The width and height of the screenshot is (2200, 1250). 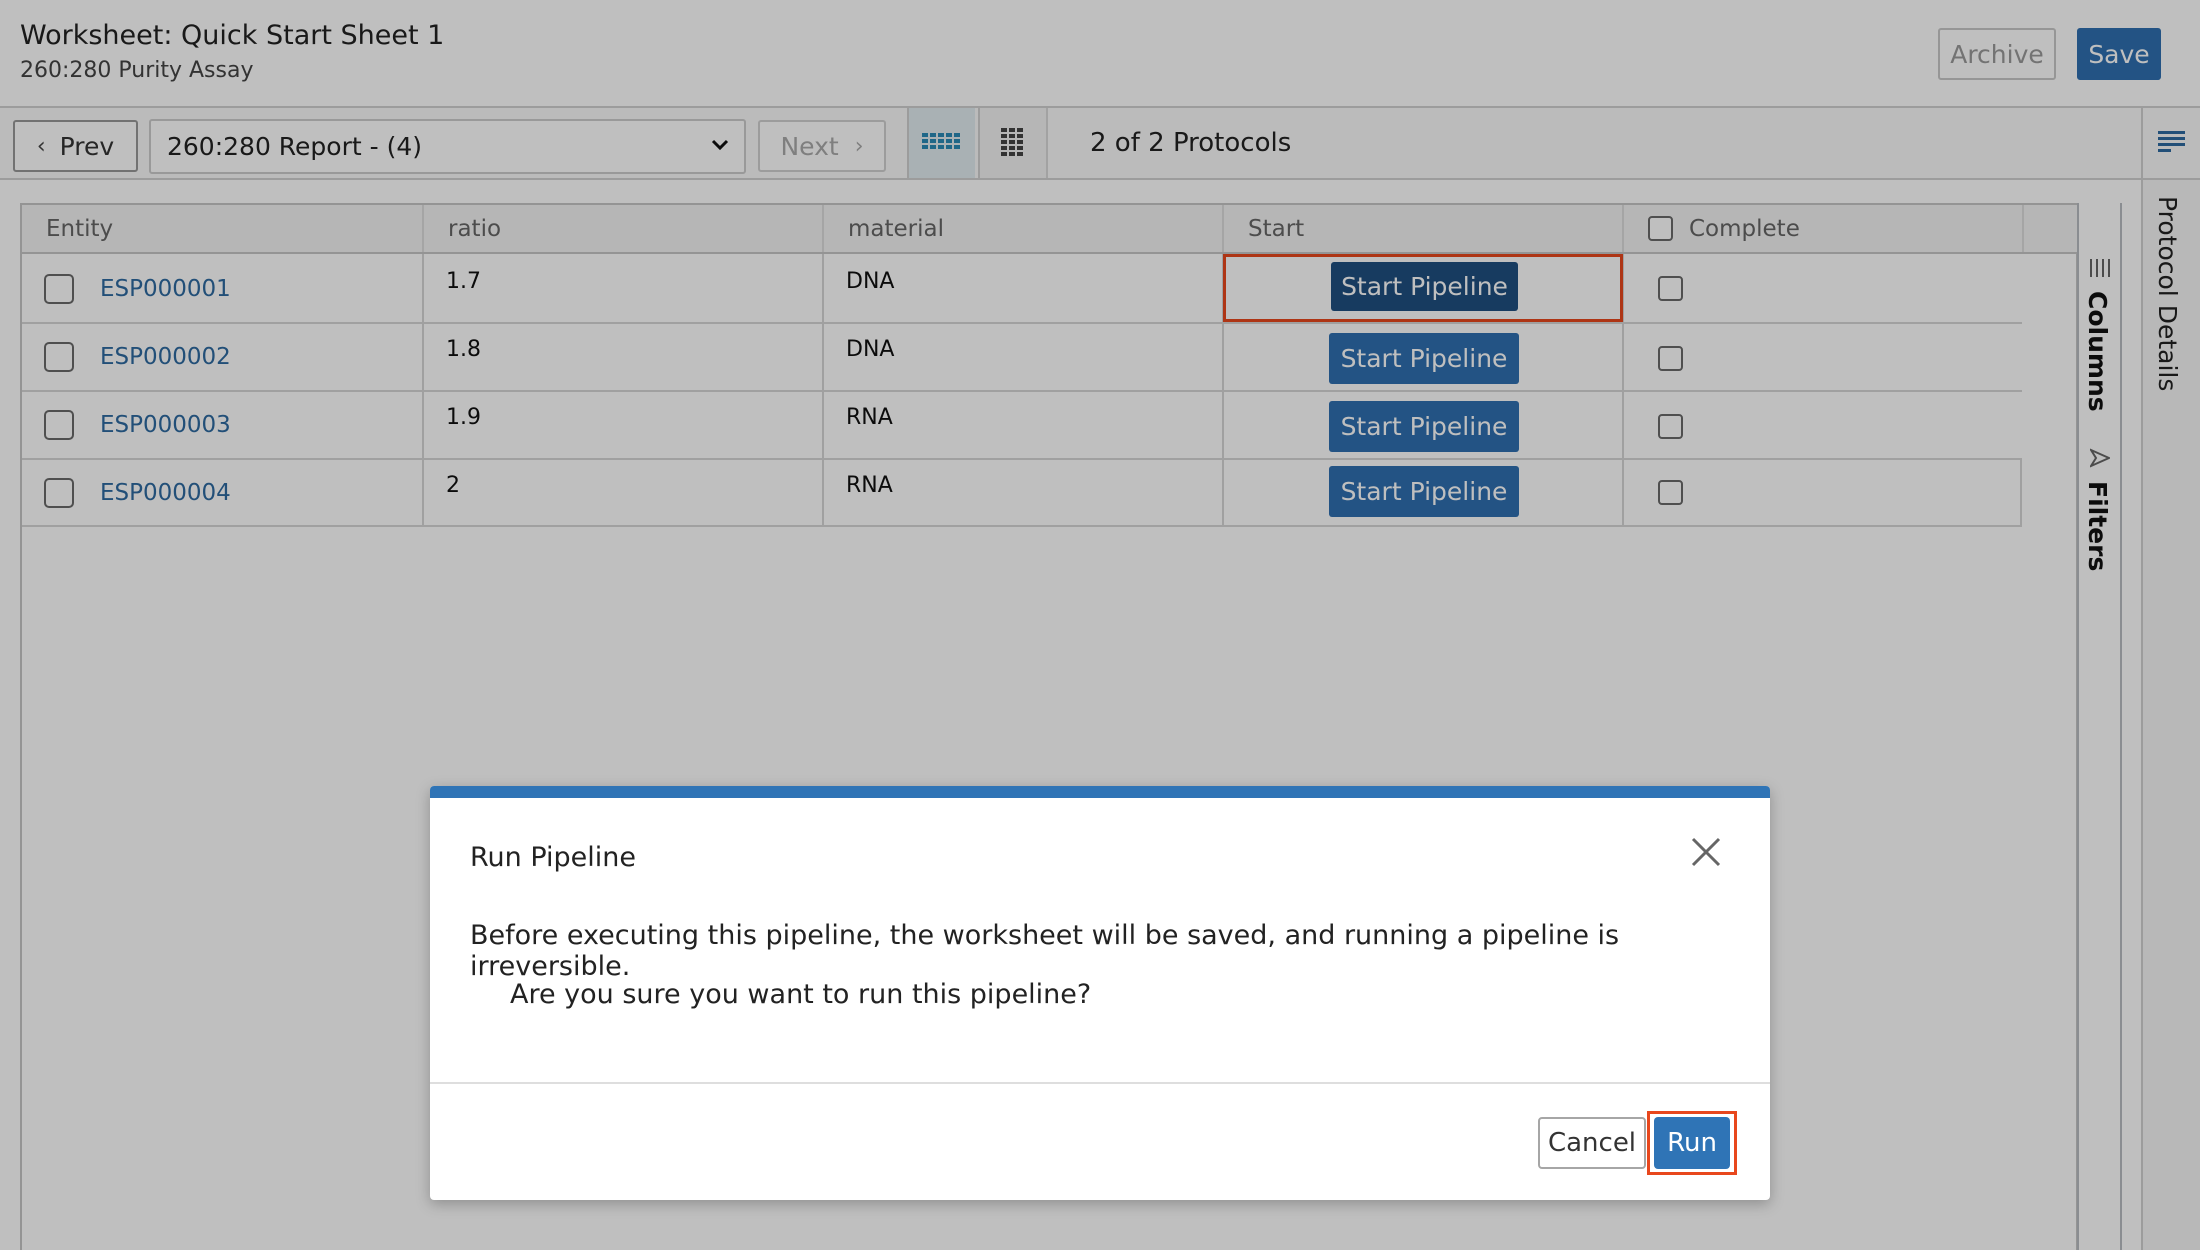 I want to click on cancel-button: Cancel, so click(x=1592, y=1143).